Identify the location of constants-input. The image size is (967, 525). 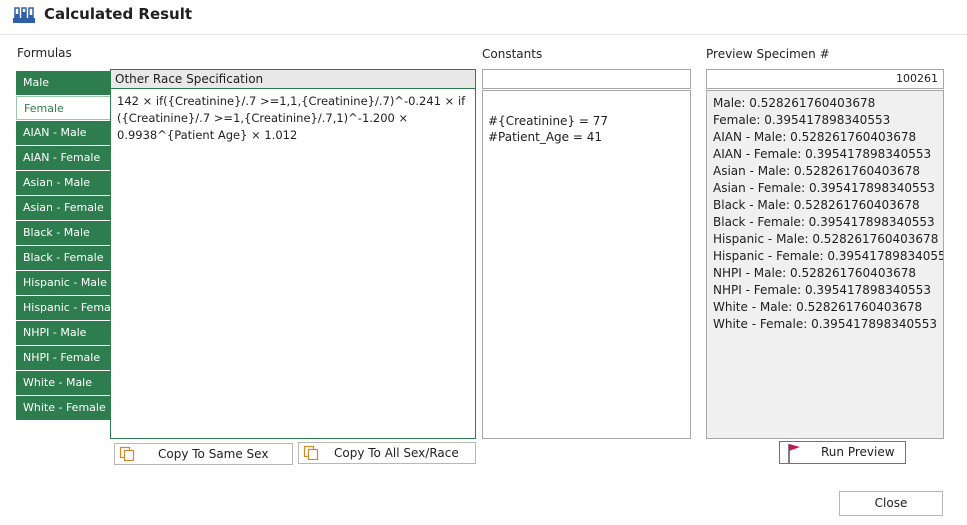
(586, 79).